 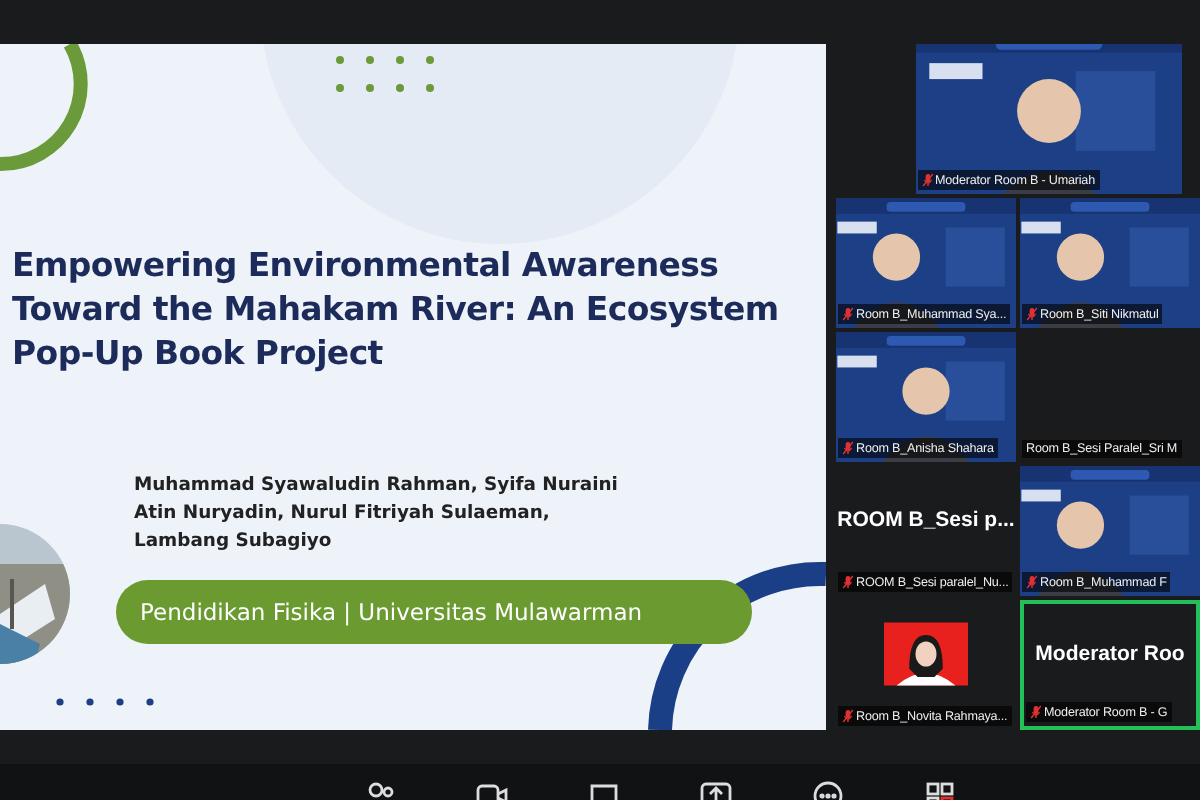 What do you see at coordinates (343, 514) in the screenshot?
I see `author-names: Atin Nuryadin, Nurul Fitriyah Sulaeman,` at bounding box center [343, 514].